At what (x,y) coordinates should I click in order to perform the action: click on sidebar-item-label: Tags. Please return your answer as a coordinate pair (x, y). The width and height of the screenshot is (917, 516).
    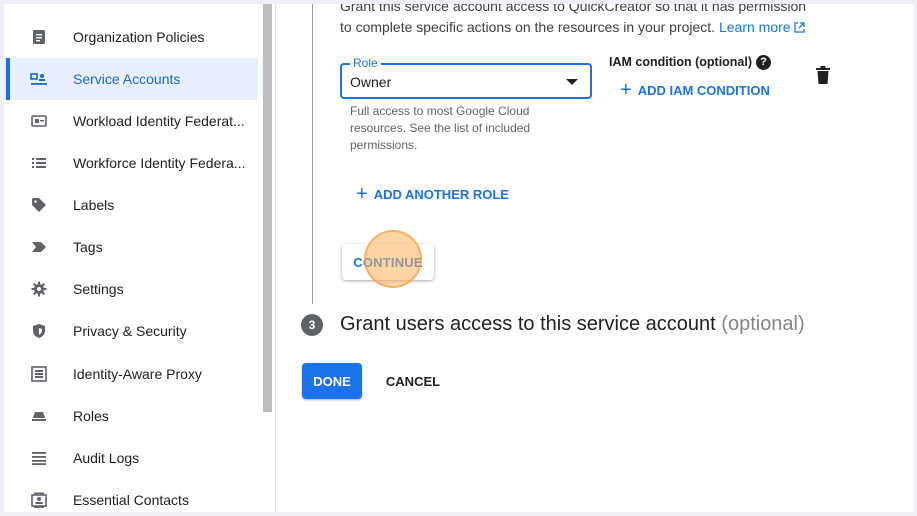
    Looking at the image, I should click on (88, 247).